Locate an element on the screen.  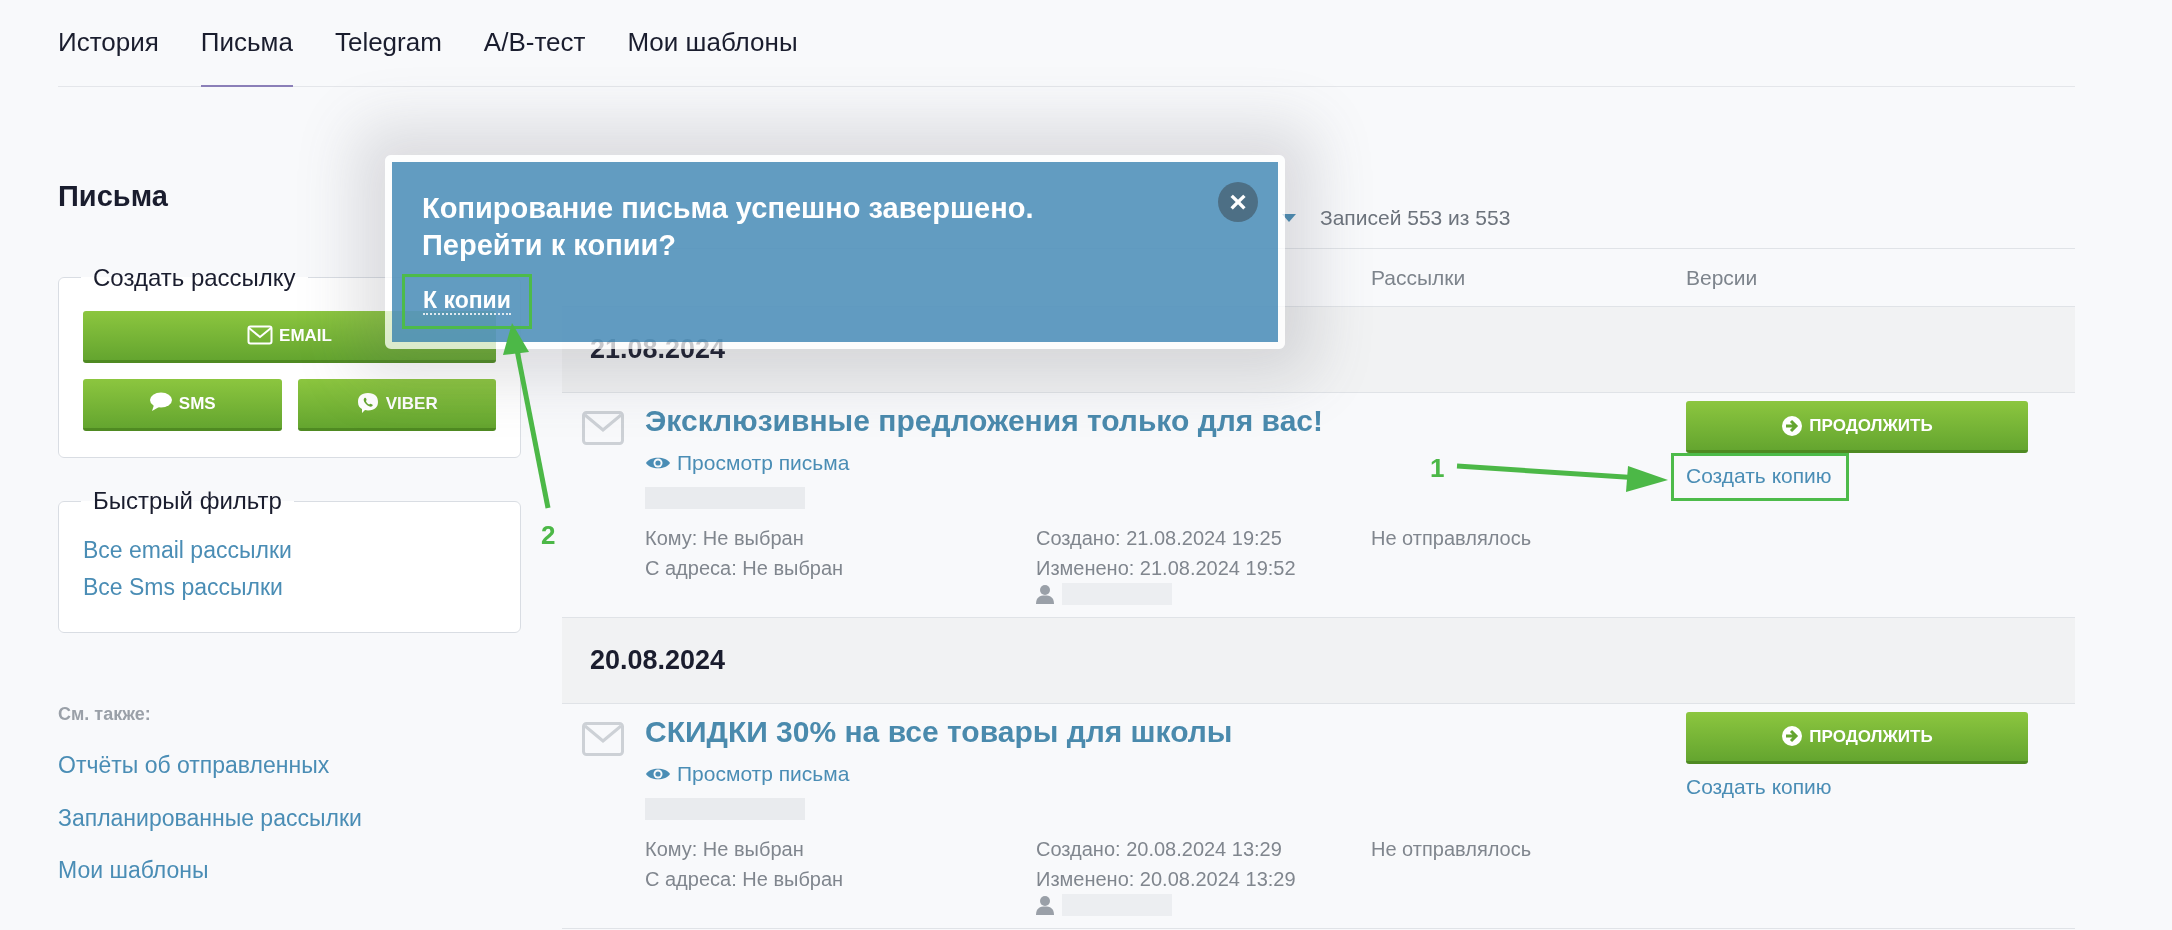
date-group-heading: 21.08.2024 is located at coordinates (658, 350).